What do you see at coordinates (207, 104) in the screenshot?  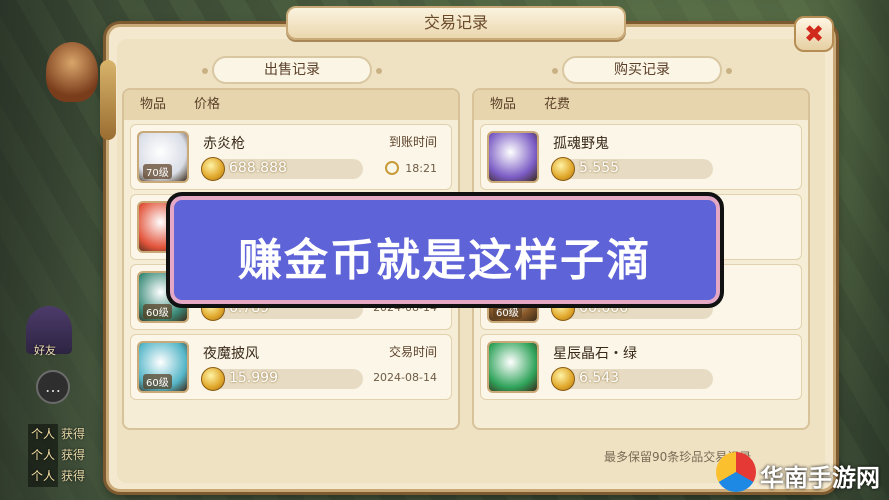 I see `col-price: 价格` at bounding box center [207, 104].